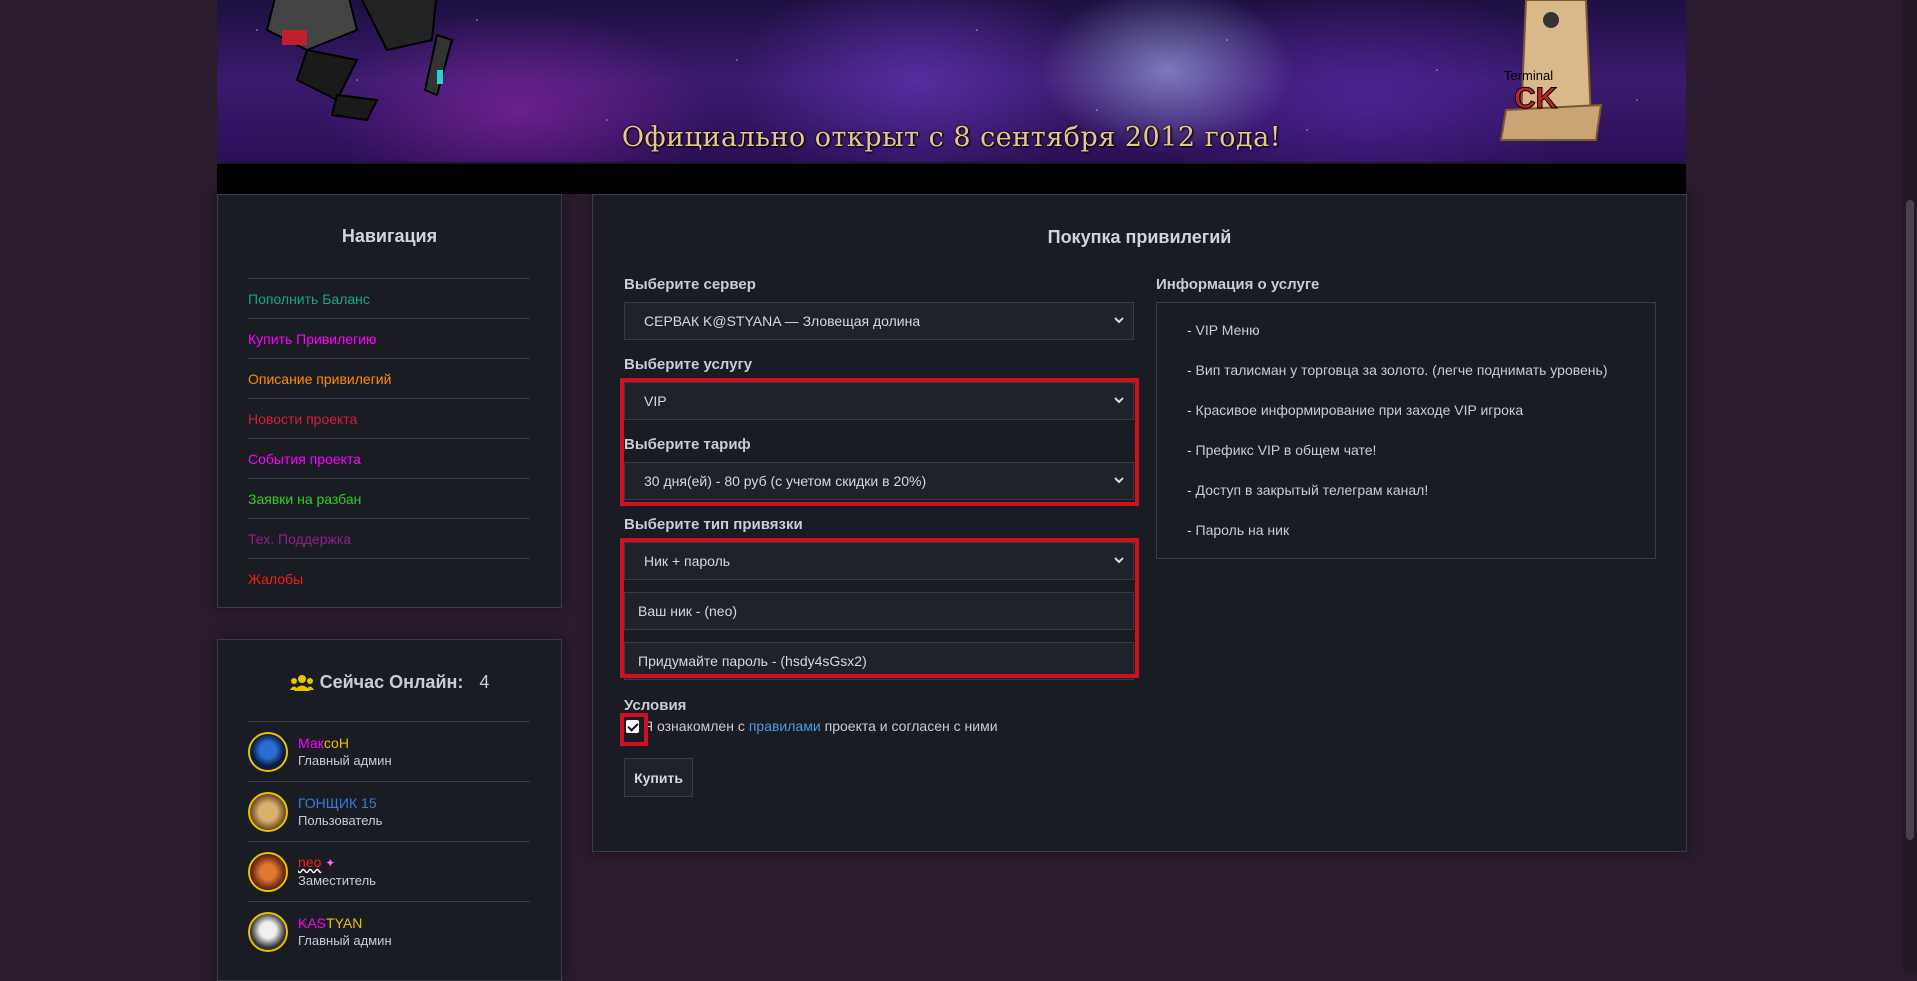  Describe the element at coordinates (345, 743) in the screenshot. I see `user-name: МаксоН` at that location.